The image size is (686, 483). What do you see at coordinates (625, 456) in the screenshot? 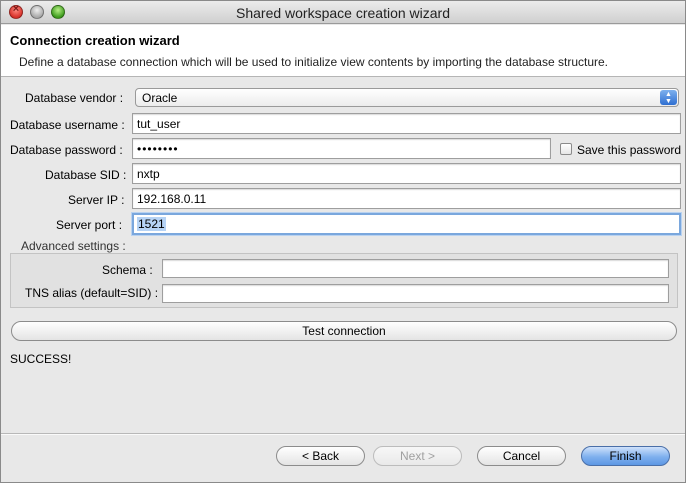
I see `finish-button: Finish` at bounding box center [625, 456].